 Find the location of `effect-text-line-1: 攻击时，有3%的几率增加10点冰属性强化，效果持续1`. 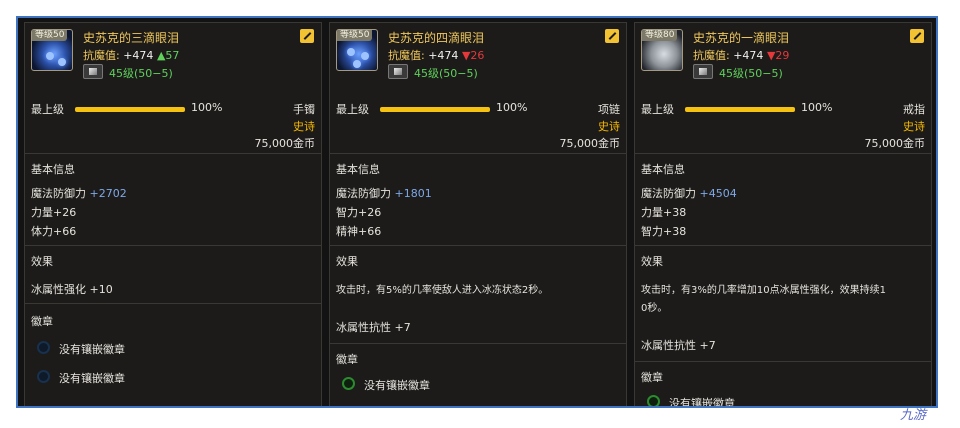

effect-text-line-1: 攻击时，有3%的几率增加10点冰属性强化，效果持续1 is located at coordinates (763, 290).